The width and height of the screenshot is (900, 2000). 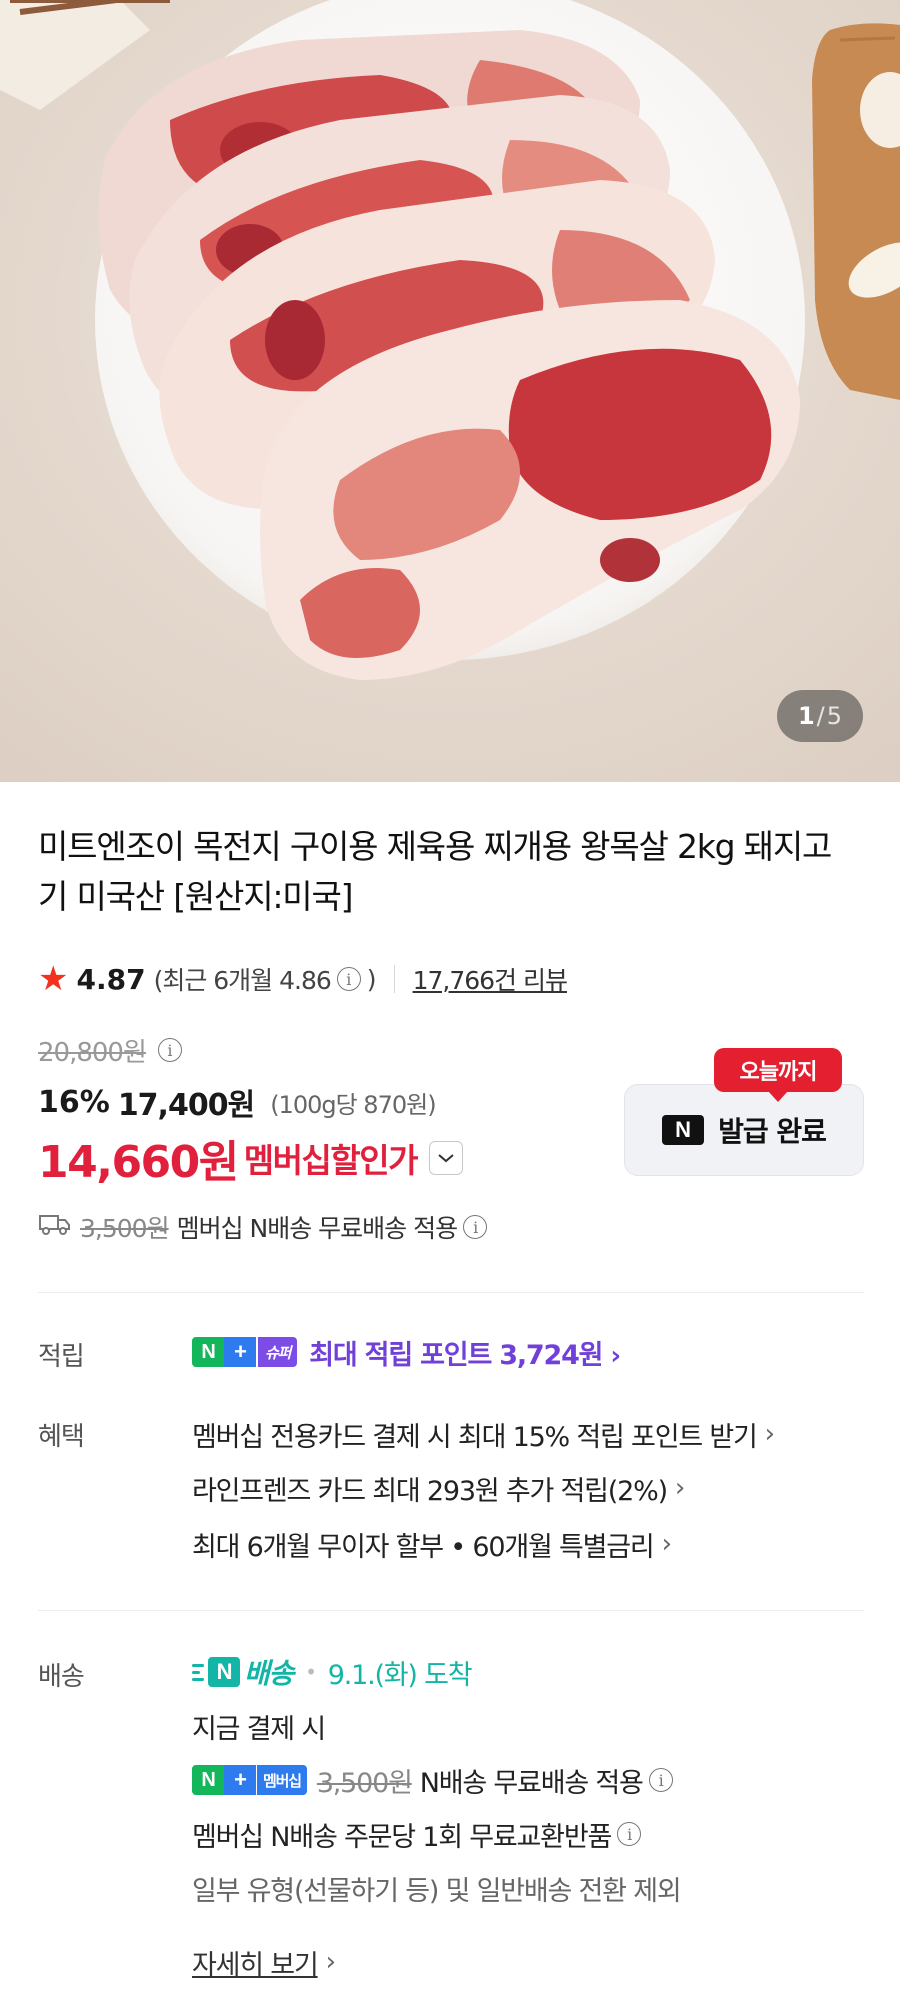 What do you see at coordinates (437, 1891) in the screenshot?
I see `exclusion-text: 일부 유형(선물하기 등) 및 일반배송 전환 제외` at bounding box center [437, 1891].